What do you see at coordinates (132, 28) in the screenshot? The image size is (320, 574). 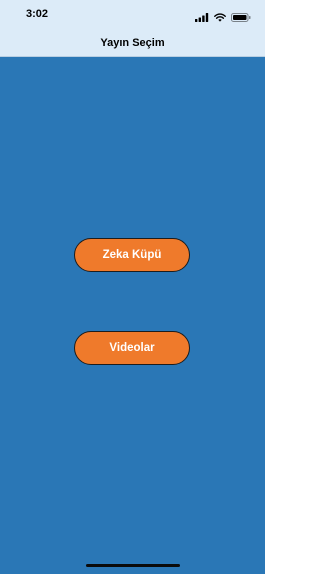 I see `top-bar: 3:02 Yayın Seçim` at bounding box center [132, 28].